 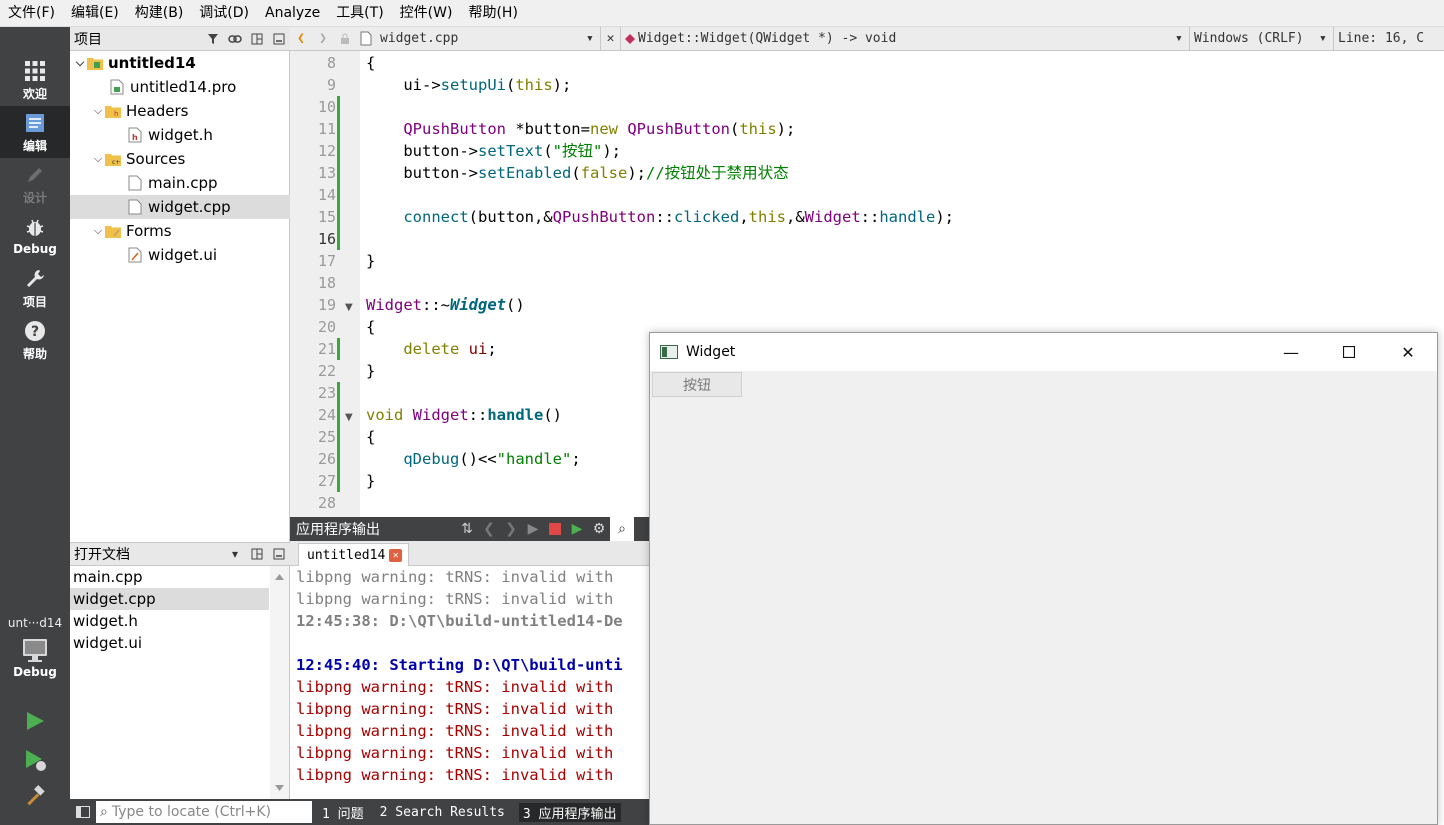 I want to click on mode-projects: 项目, so click(x=35, y=288).